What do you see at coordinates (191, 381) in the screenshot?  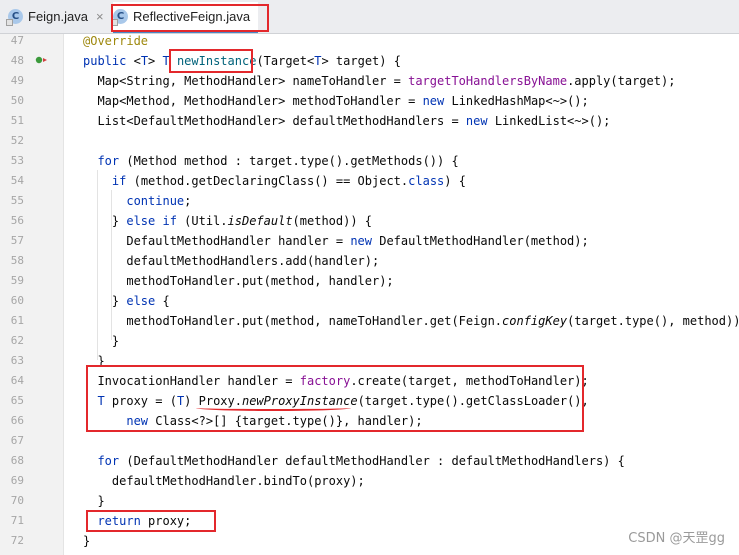 I see `code-token: InvocationHandler handler =` at bounding box center [191, 381].